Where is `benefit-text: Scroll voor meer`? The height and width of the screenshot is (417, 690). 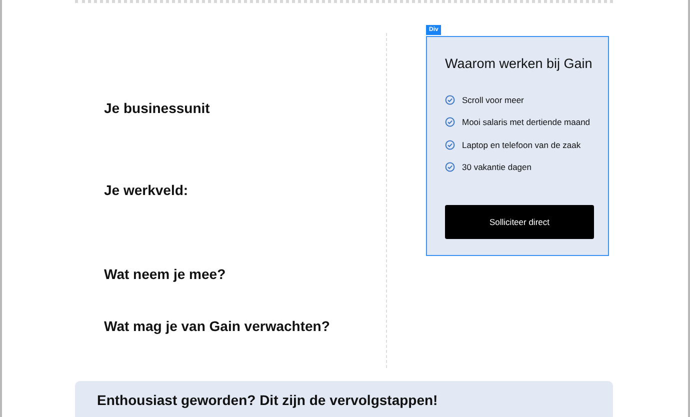
benefit-text: Scroll voor meer is located at coordinates (493, 99).